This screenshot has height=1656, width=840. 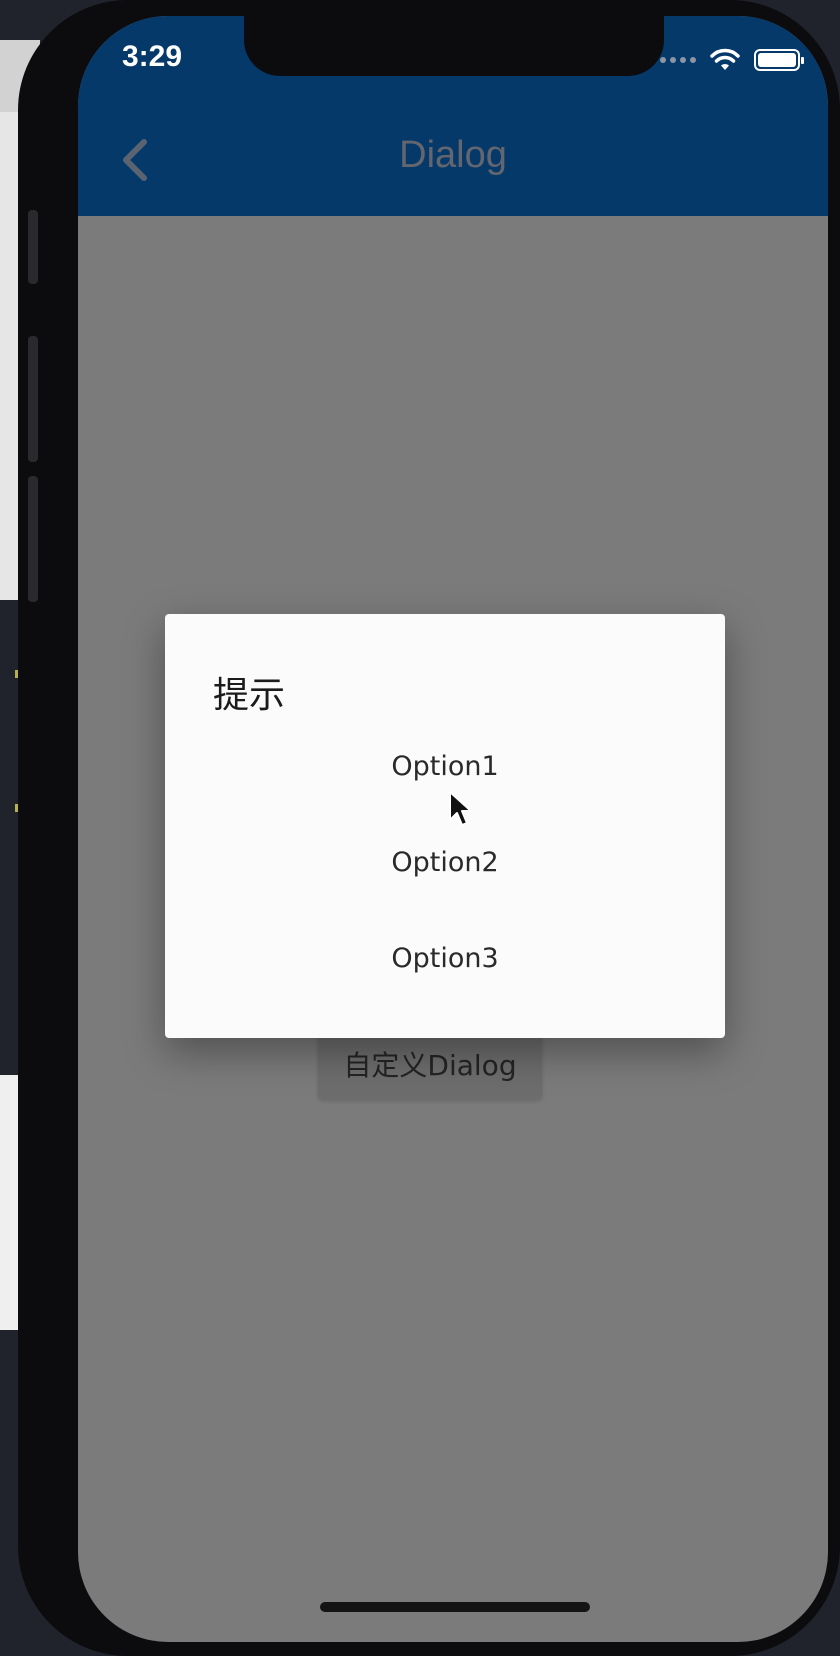 I want to click on dialog-option-1: Option1, so click(x=445, y=766).